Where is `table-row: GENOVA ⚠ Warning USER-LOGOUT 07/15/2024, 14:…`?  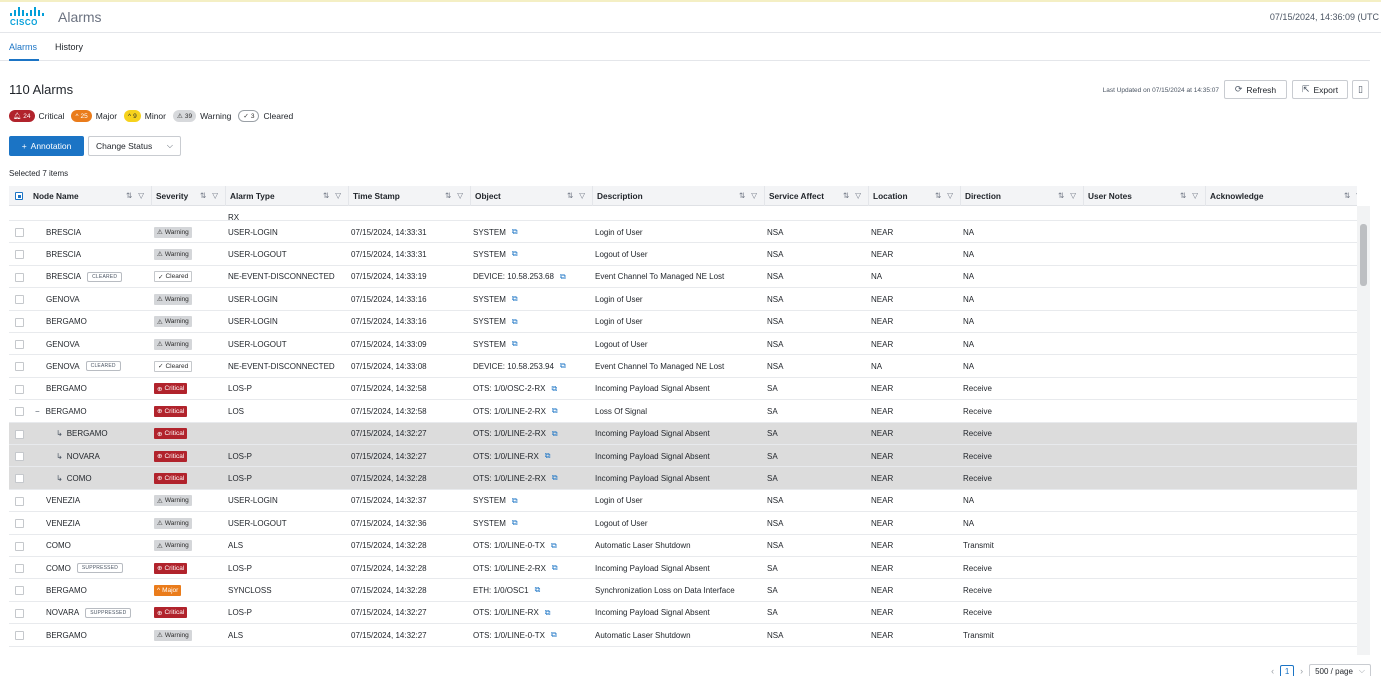 table-row: GENOVA ⚠ Warning USER-LOGOUT 07/15/2024, 14:… is located at coordinates (683, 344).